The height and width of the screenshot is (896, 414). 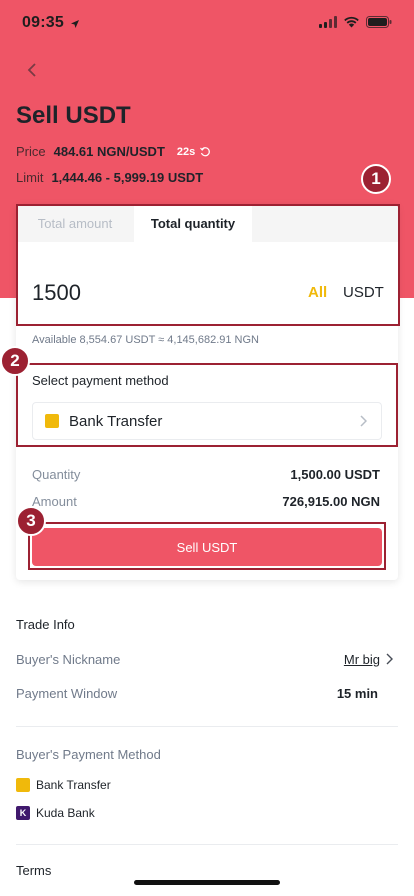 I want to click on status-bar: 09:35, so click(x=207, y=24).